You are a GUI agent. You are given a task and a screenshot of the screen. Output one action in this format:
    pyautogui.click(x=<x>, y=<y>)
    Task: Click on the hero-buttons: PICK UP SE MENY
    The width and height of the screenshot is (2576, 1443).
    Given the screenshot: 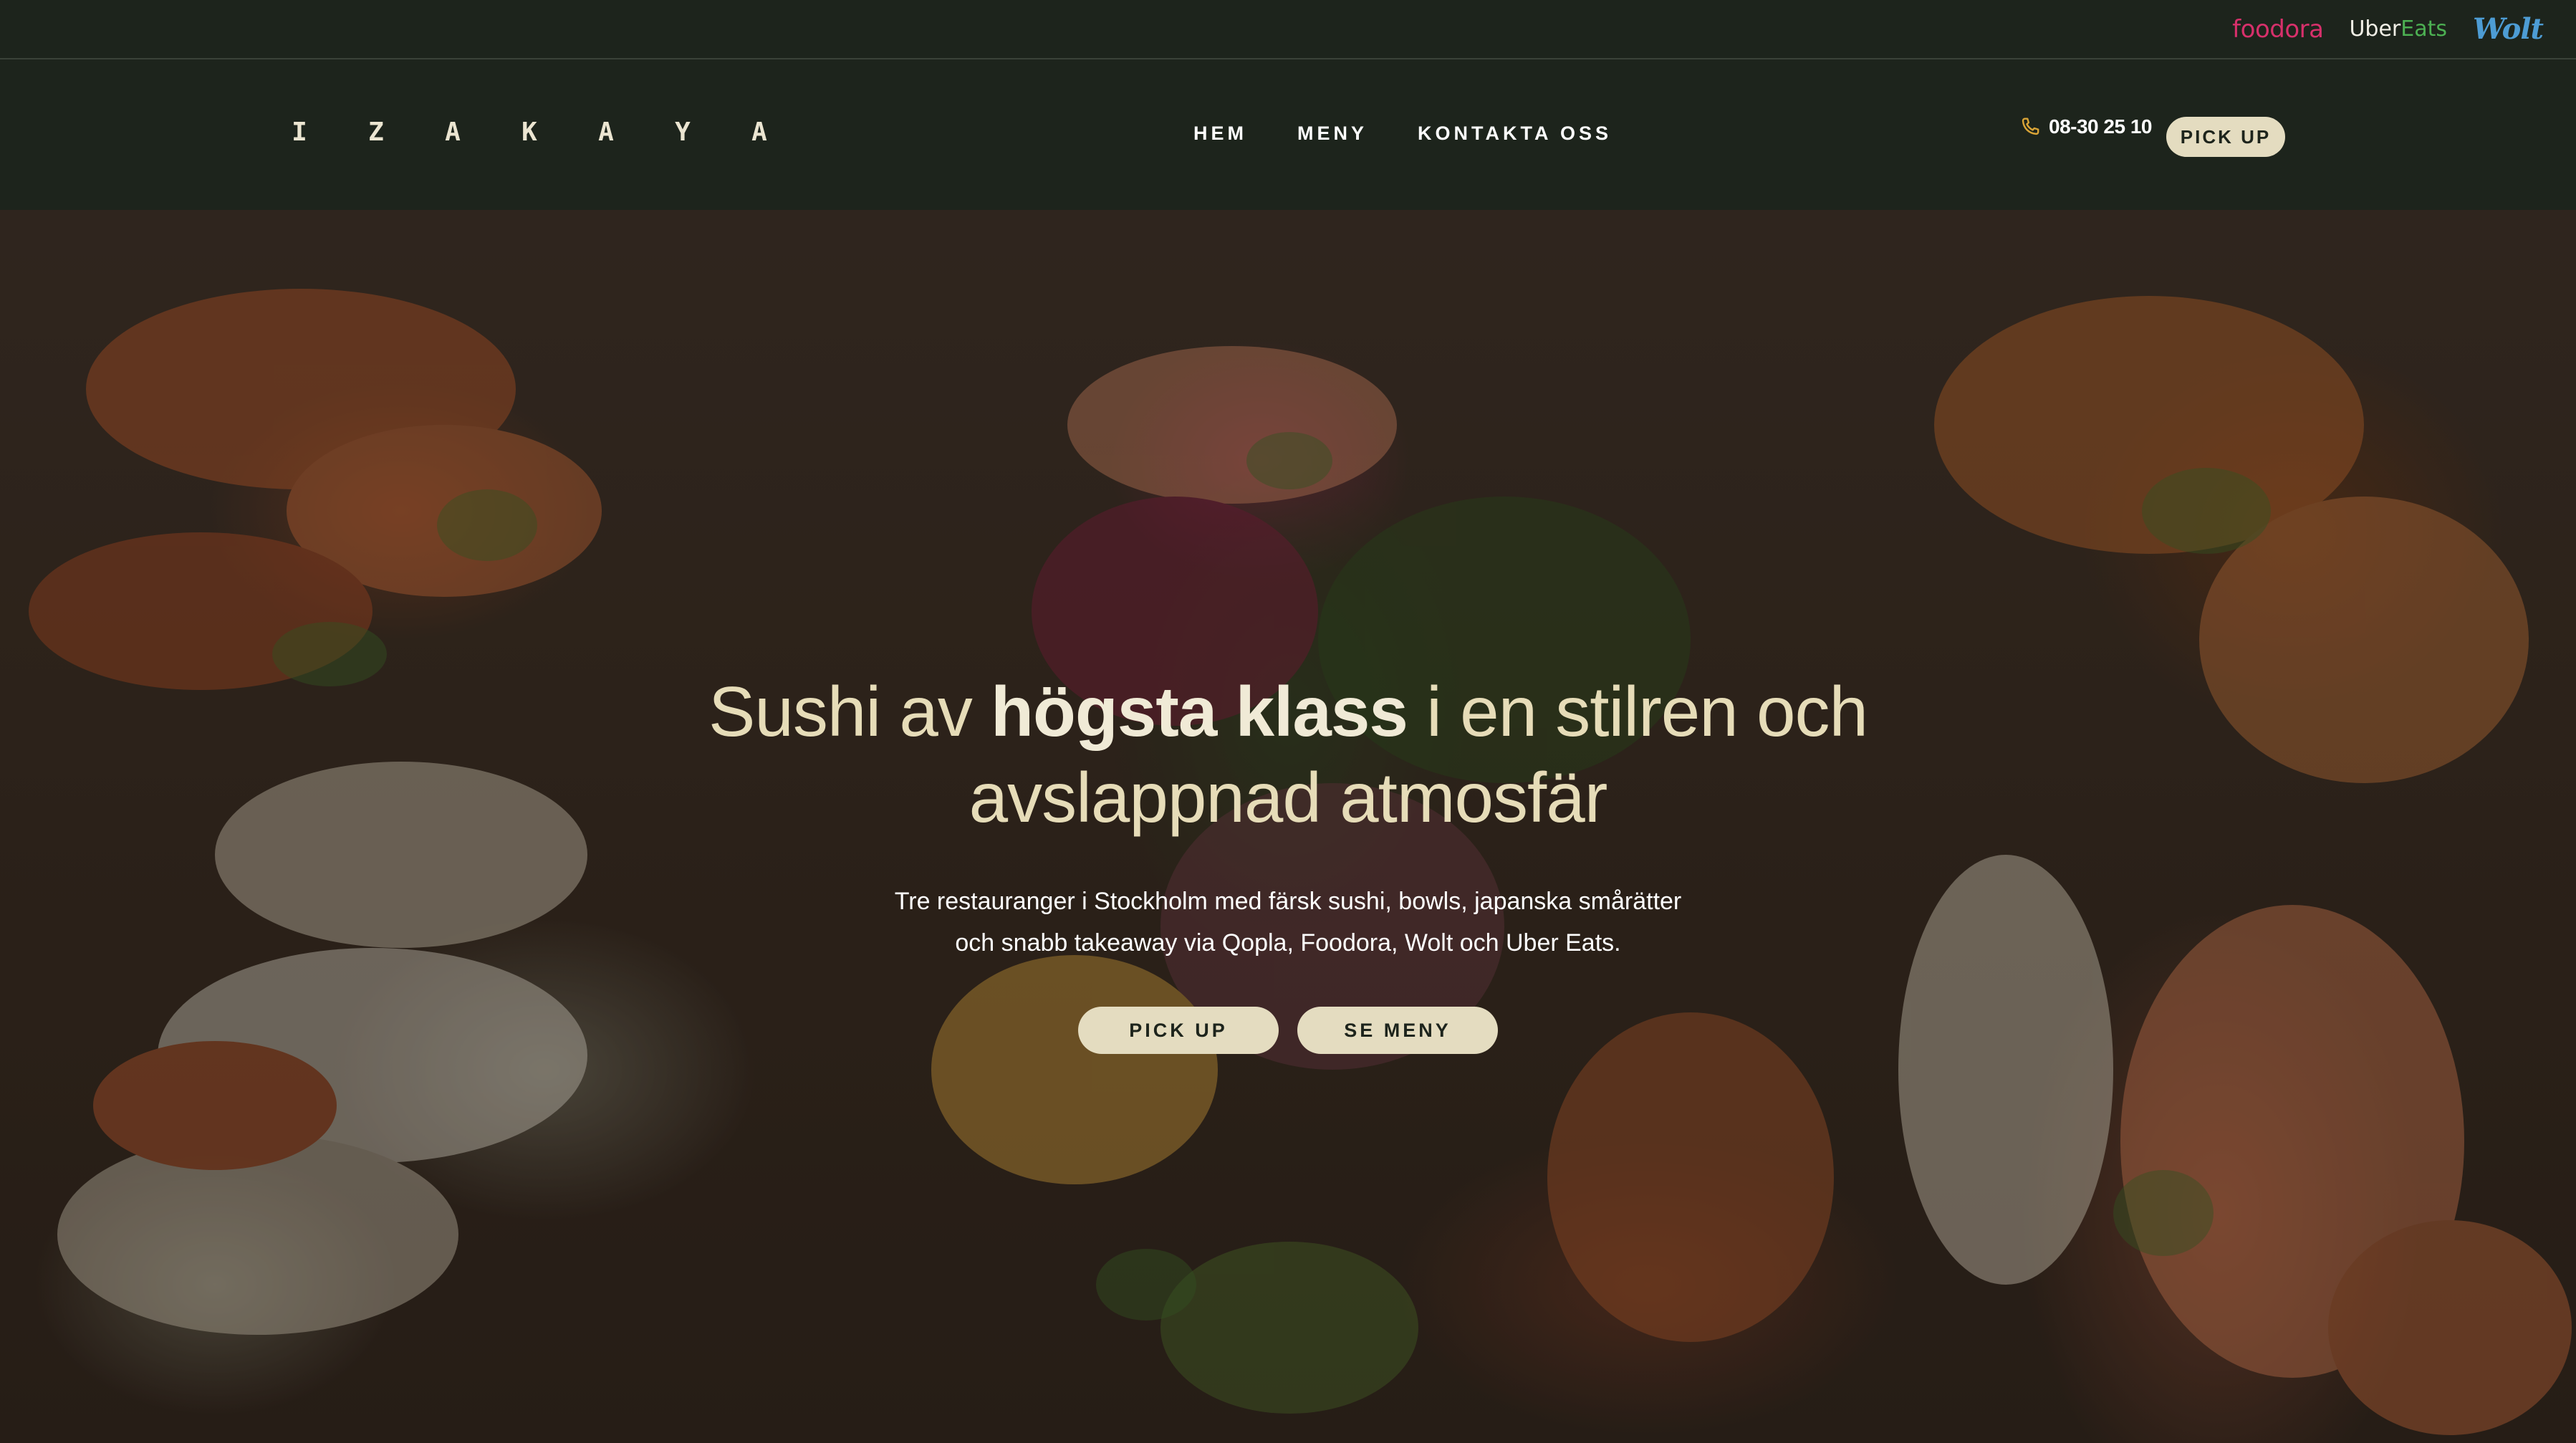 What is the action you would take?
    pyautogui.click(x=1288, y=1030)
    